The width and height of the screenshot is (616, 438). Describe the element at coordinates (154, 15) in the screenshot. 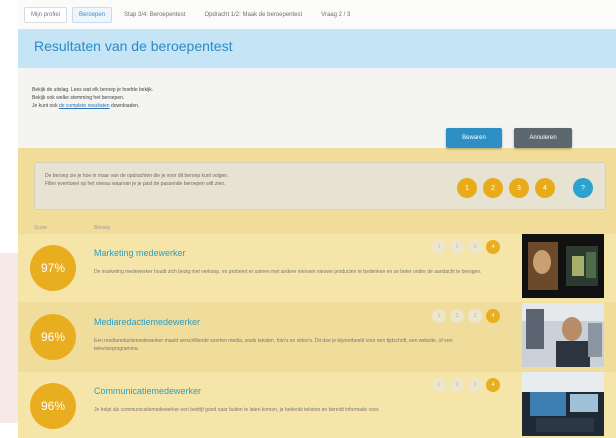

I see `crumb-step: Stap 3/4: Beroepentest` at that location.